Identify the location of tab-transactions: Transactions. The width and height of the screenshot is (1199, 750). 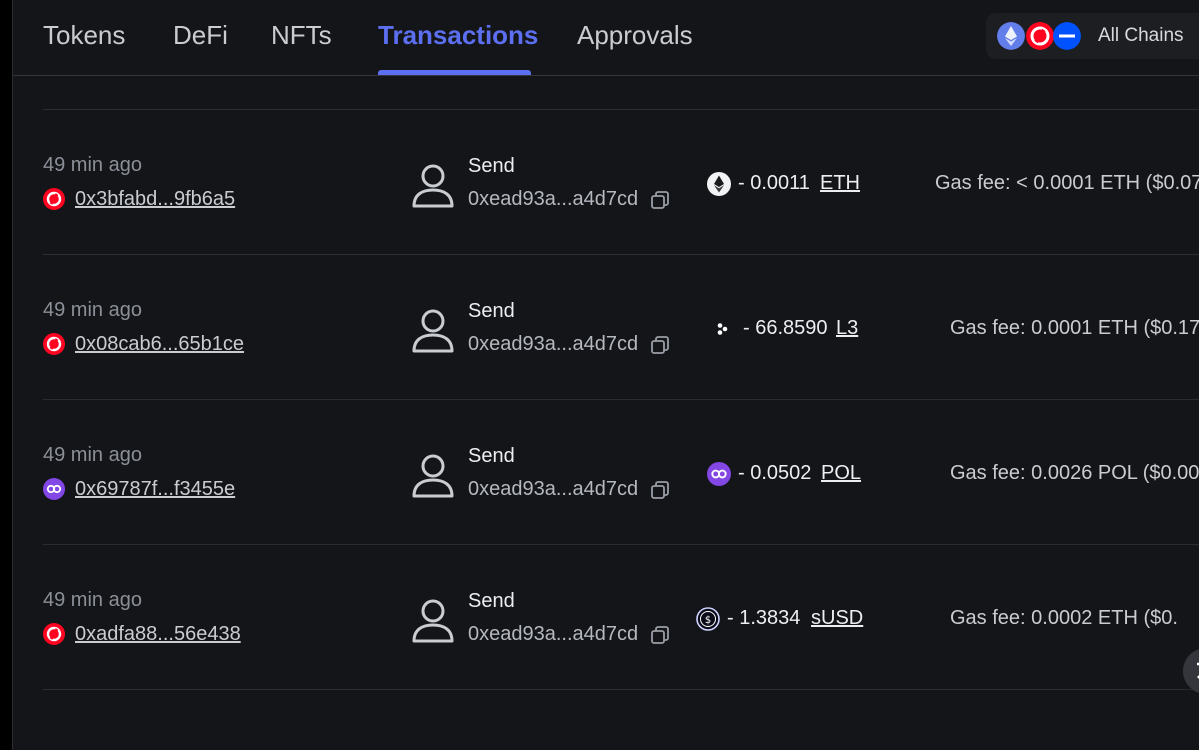
(458, 35).